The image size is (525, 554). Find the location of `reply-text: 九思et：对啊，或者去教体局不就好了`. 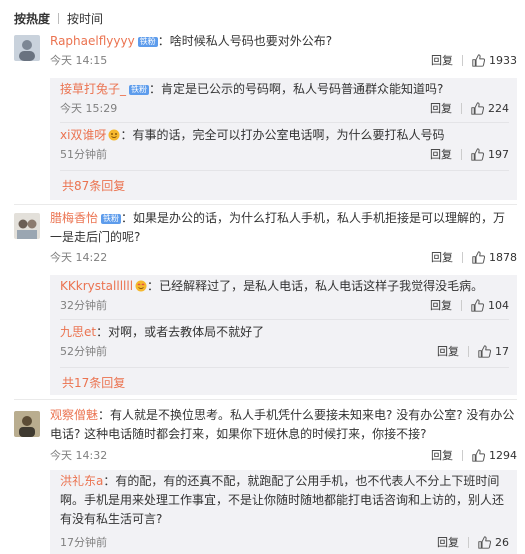

reply-text: 九思et：对啊，或者去教体局不就好了 is located at coordinates (162, 332).